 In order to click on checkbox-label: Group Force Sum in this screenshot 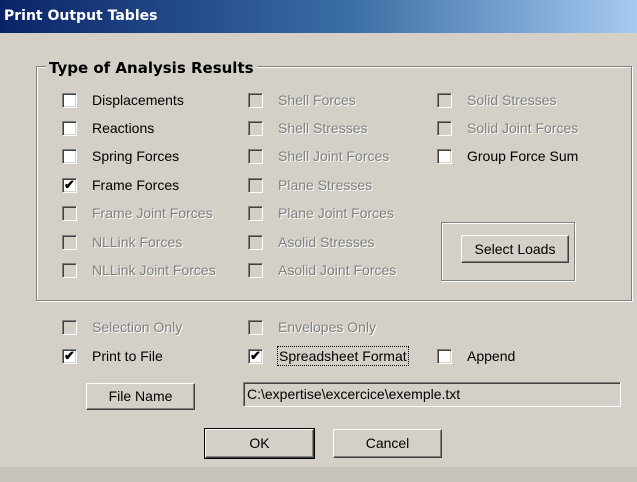, I will do `click(523, 156)`.